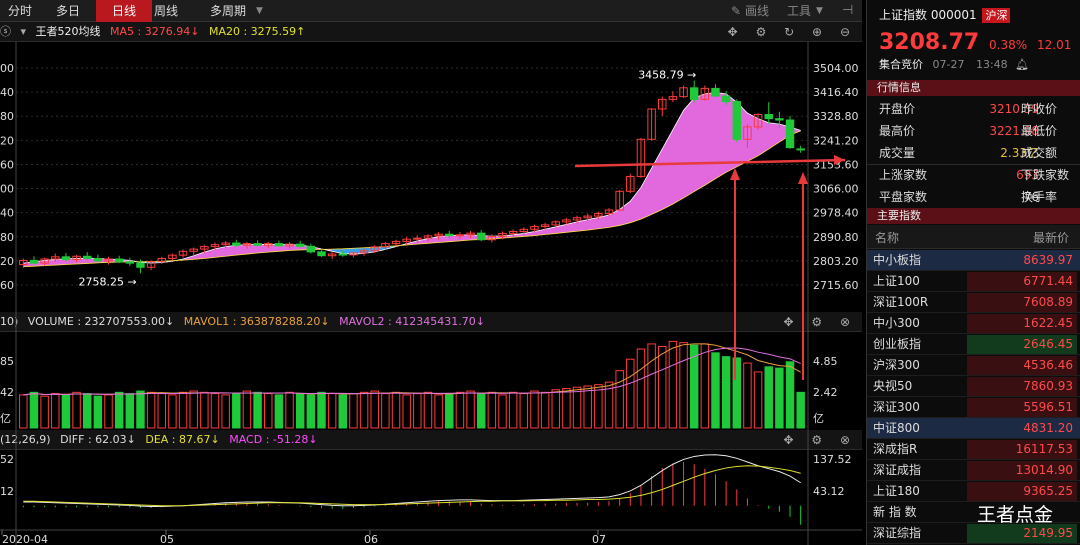 The image size is (1080, 545). What do you see at coordinates (895, 512) in the screenshot?
I see `index-name: 新 指 数` at bounding box center [895, 512].